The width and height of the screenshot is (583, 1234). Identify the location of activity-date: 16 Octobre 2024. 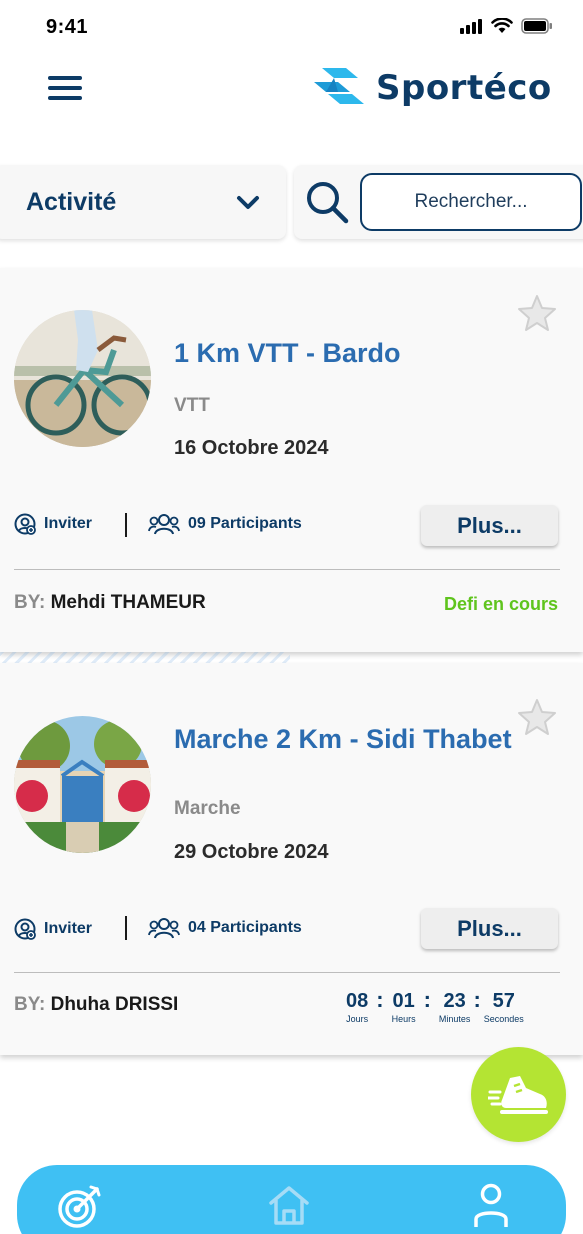
(251, 448).